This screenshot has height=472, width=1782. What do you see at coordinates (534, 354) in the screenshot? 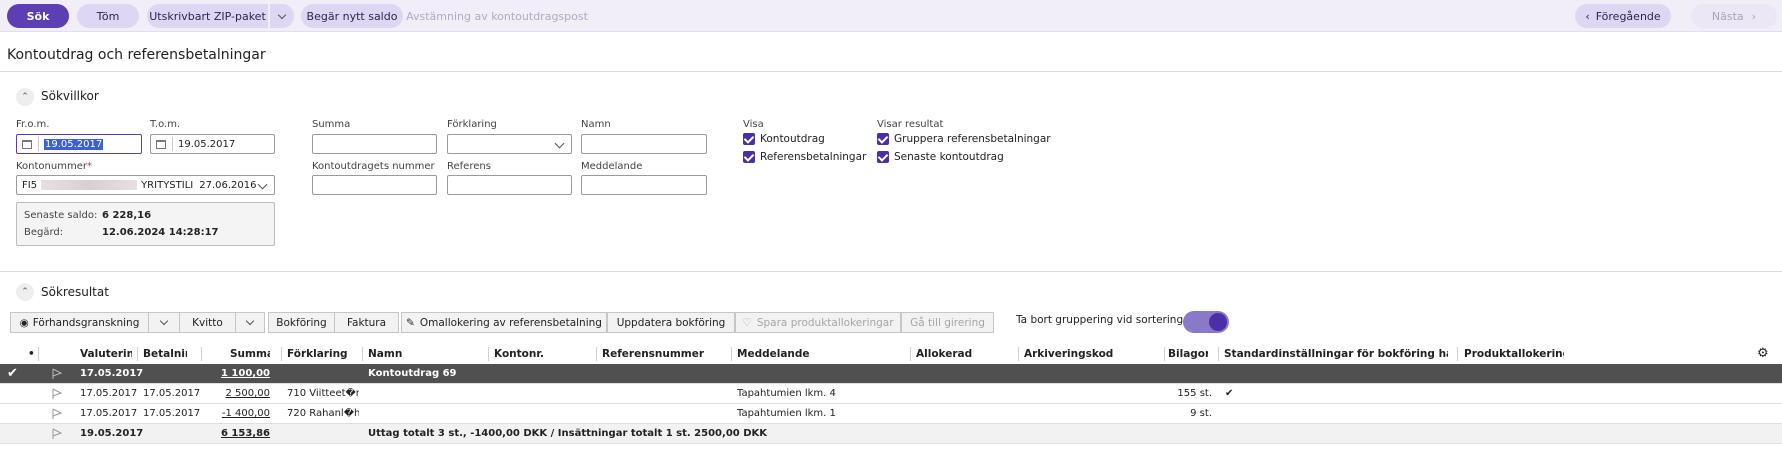
I see `col-kontonr: Kontonr.` at bounding box center [534, 354].